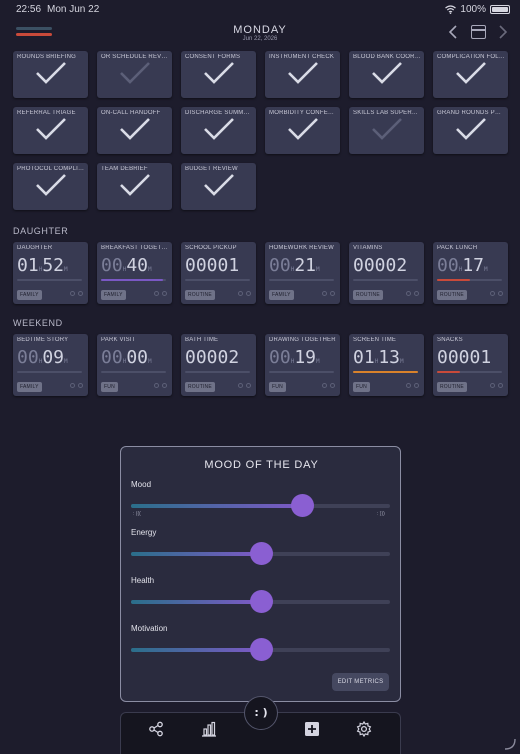 The image size is (520, 754). I want to click on counter-label: VITAMINS, so click(368, 248).